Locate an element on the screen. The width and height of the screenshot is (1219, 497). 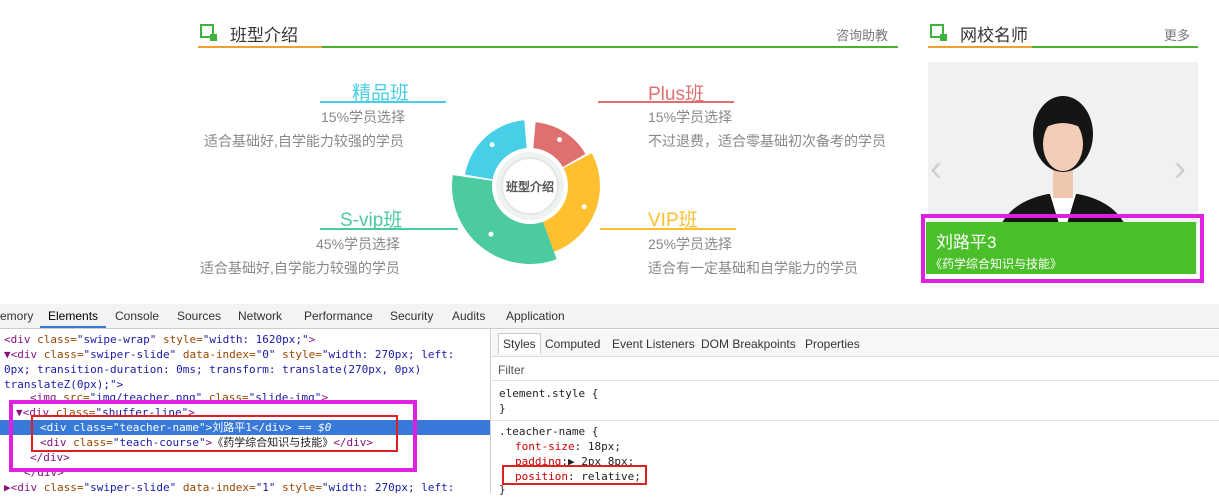
css-prop: font-size is located at coordinates (545, 446).